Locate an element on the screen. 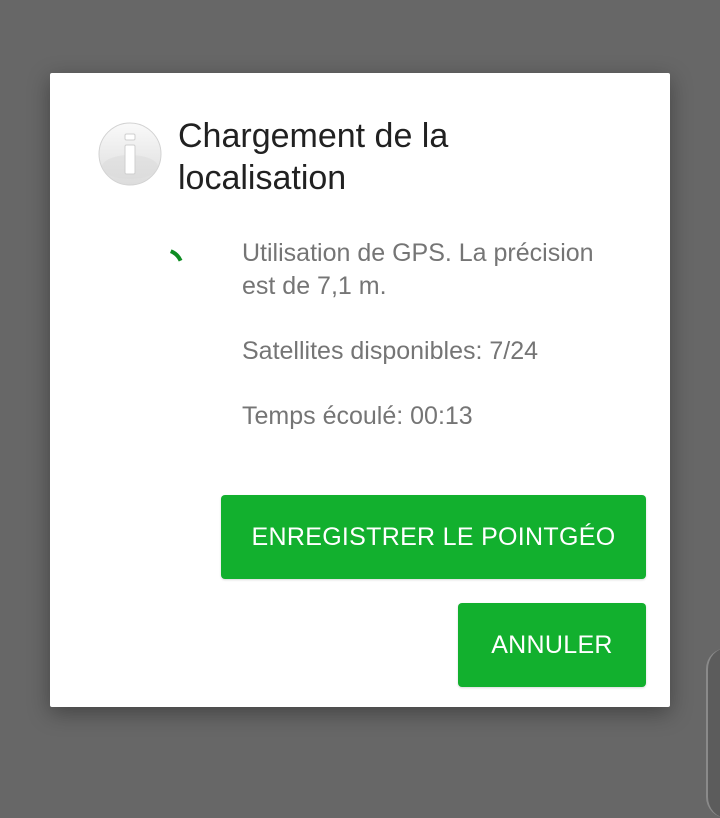 The height and width of the screenshot is (818, 720). background-scrollbar-edge is located at coordinates (713, 733).